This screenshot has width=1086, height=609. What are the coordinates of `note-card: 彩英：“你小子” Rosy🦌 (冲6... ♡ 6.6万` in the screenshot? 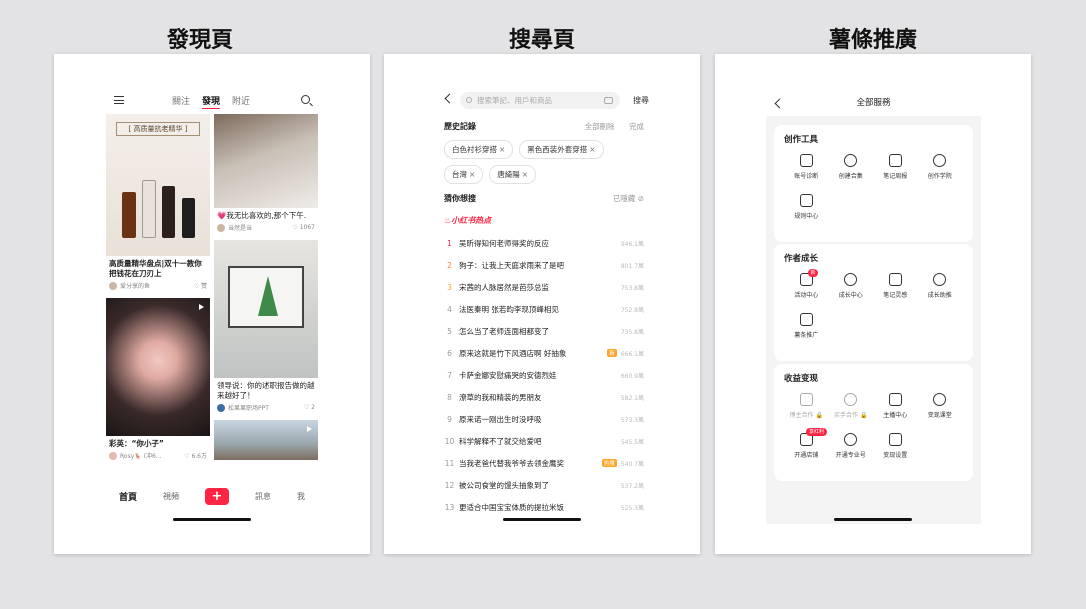 It's located at (158, 380).